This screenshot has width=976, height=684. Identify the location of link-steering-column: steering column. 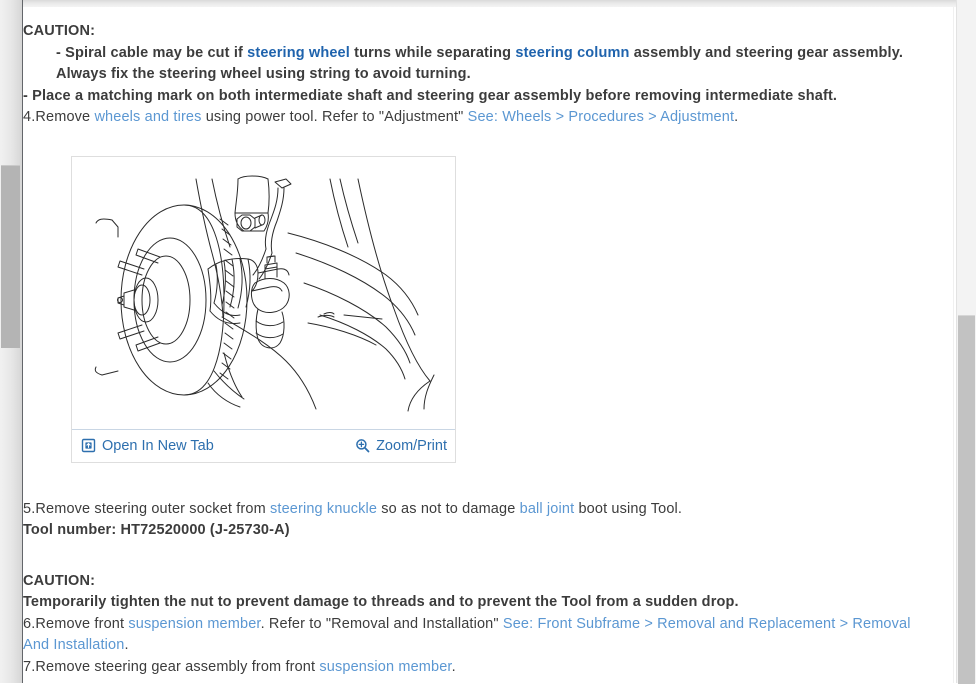
(572, 53).